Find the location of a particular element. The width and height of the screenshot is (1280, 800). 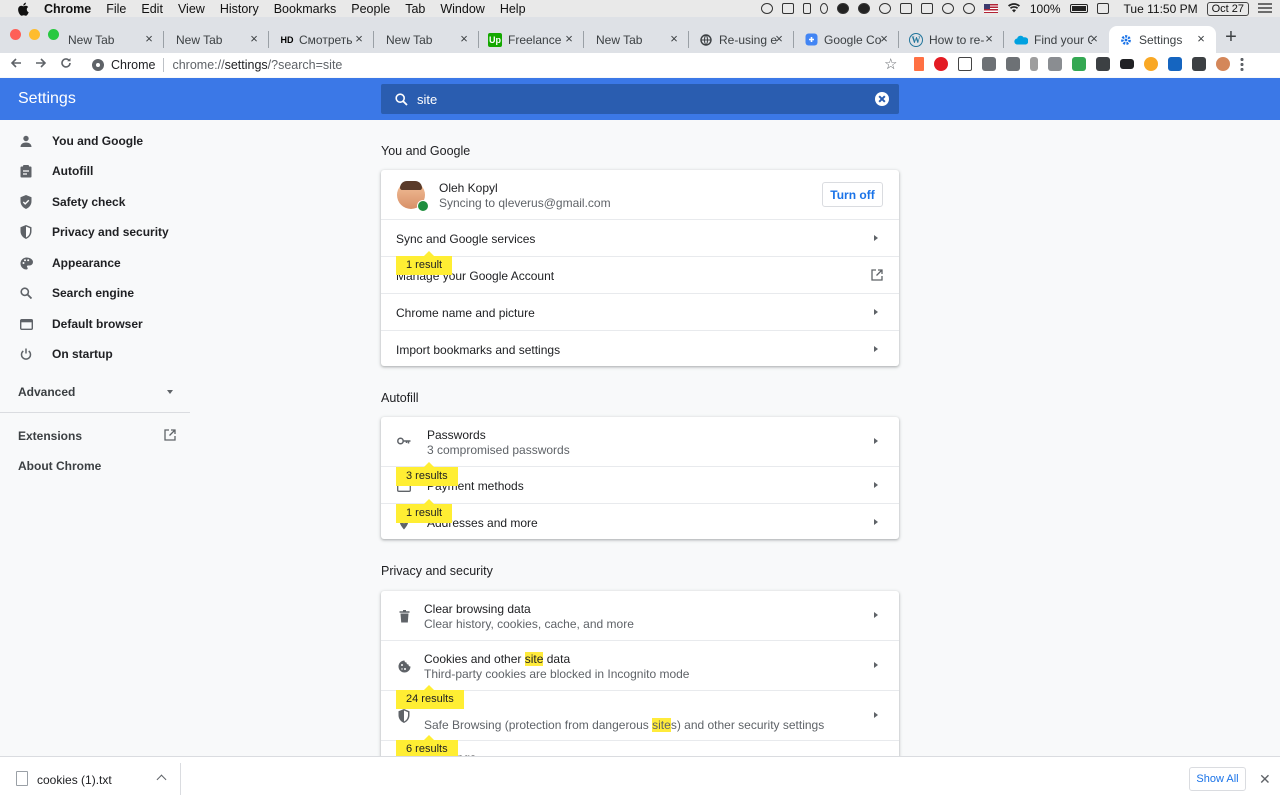

row-manage-google-account: Manage your Google Account is located at coordinates (640, 274).